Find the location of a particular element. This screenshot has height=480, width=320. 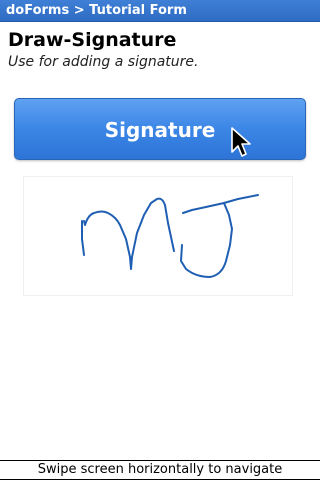

signature-button: Signature is located at coordinates (160, 129).